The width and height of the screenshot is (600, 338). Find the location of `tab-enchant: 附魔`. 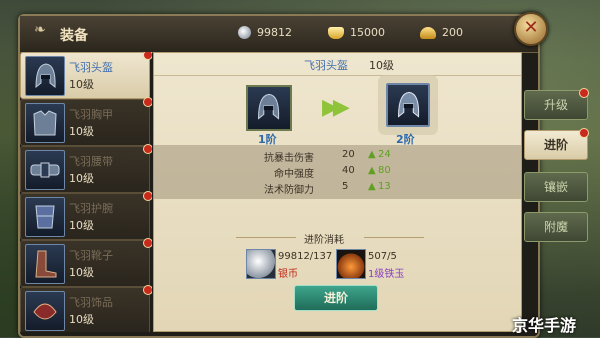

tab-enchant: 附魔 is located at coordinates (556, 227).